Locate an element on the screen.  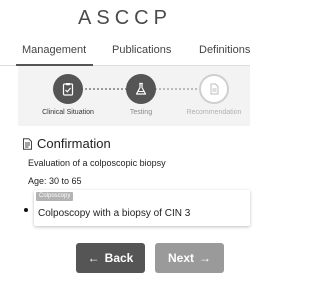
tab-bar: Management Publications Definitions is located at coordinates (125, 54).